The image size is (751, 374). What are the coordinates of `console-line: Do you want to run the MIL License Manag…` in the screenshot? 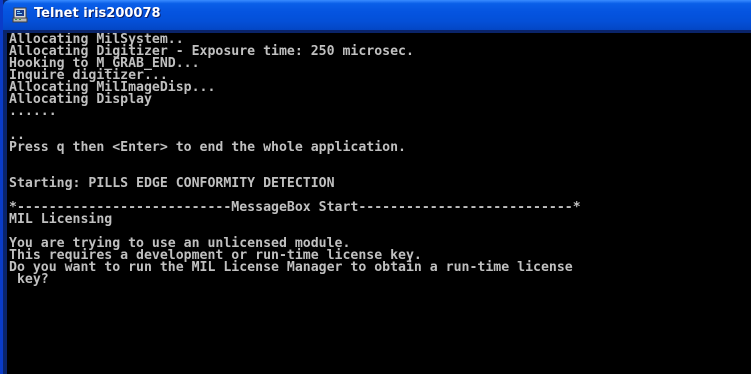 It's located at (291, 267).